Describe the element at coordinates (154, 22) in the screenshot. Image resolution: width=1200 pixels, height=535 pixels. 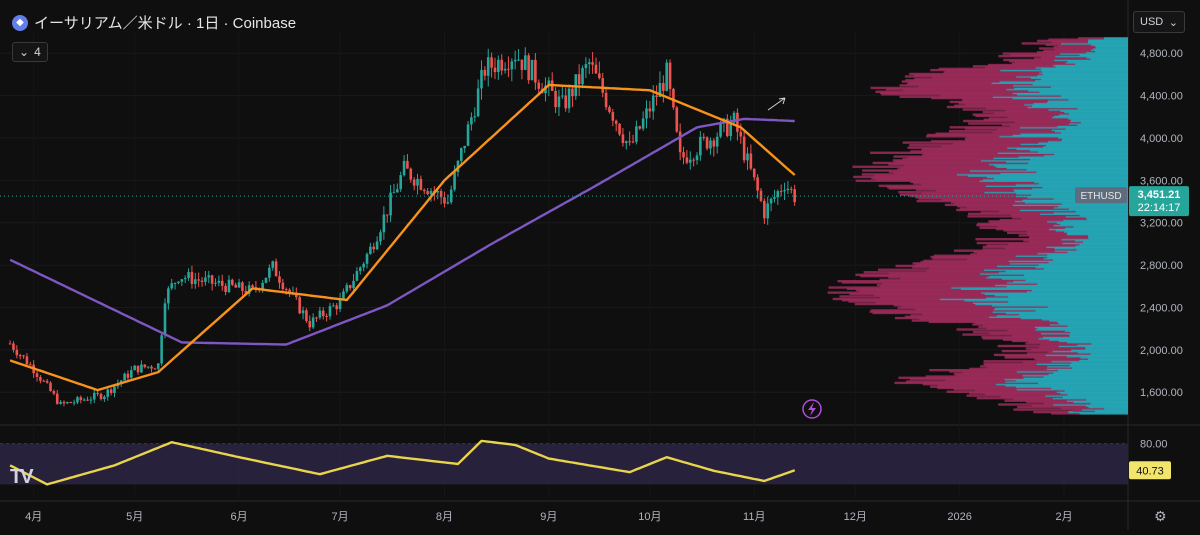
I see `symbol-header: ◆ イーサリアム／米ドル · 1日 · Coinbase` at that location.